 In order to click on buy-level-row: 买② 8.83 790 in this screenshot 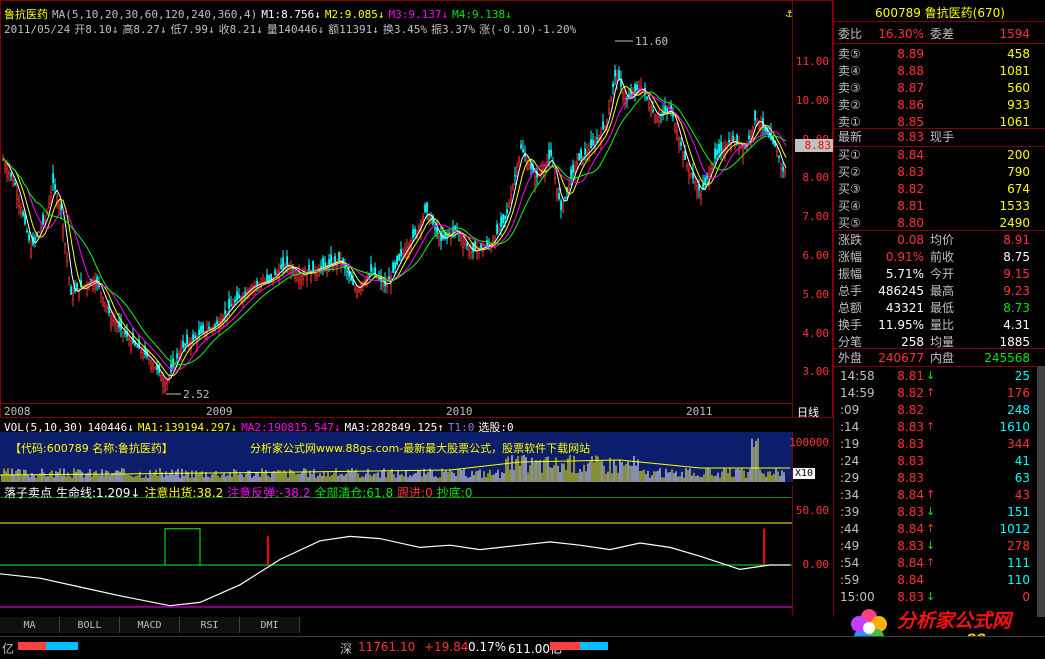, I will do `click(934, 171)`.